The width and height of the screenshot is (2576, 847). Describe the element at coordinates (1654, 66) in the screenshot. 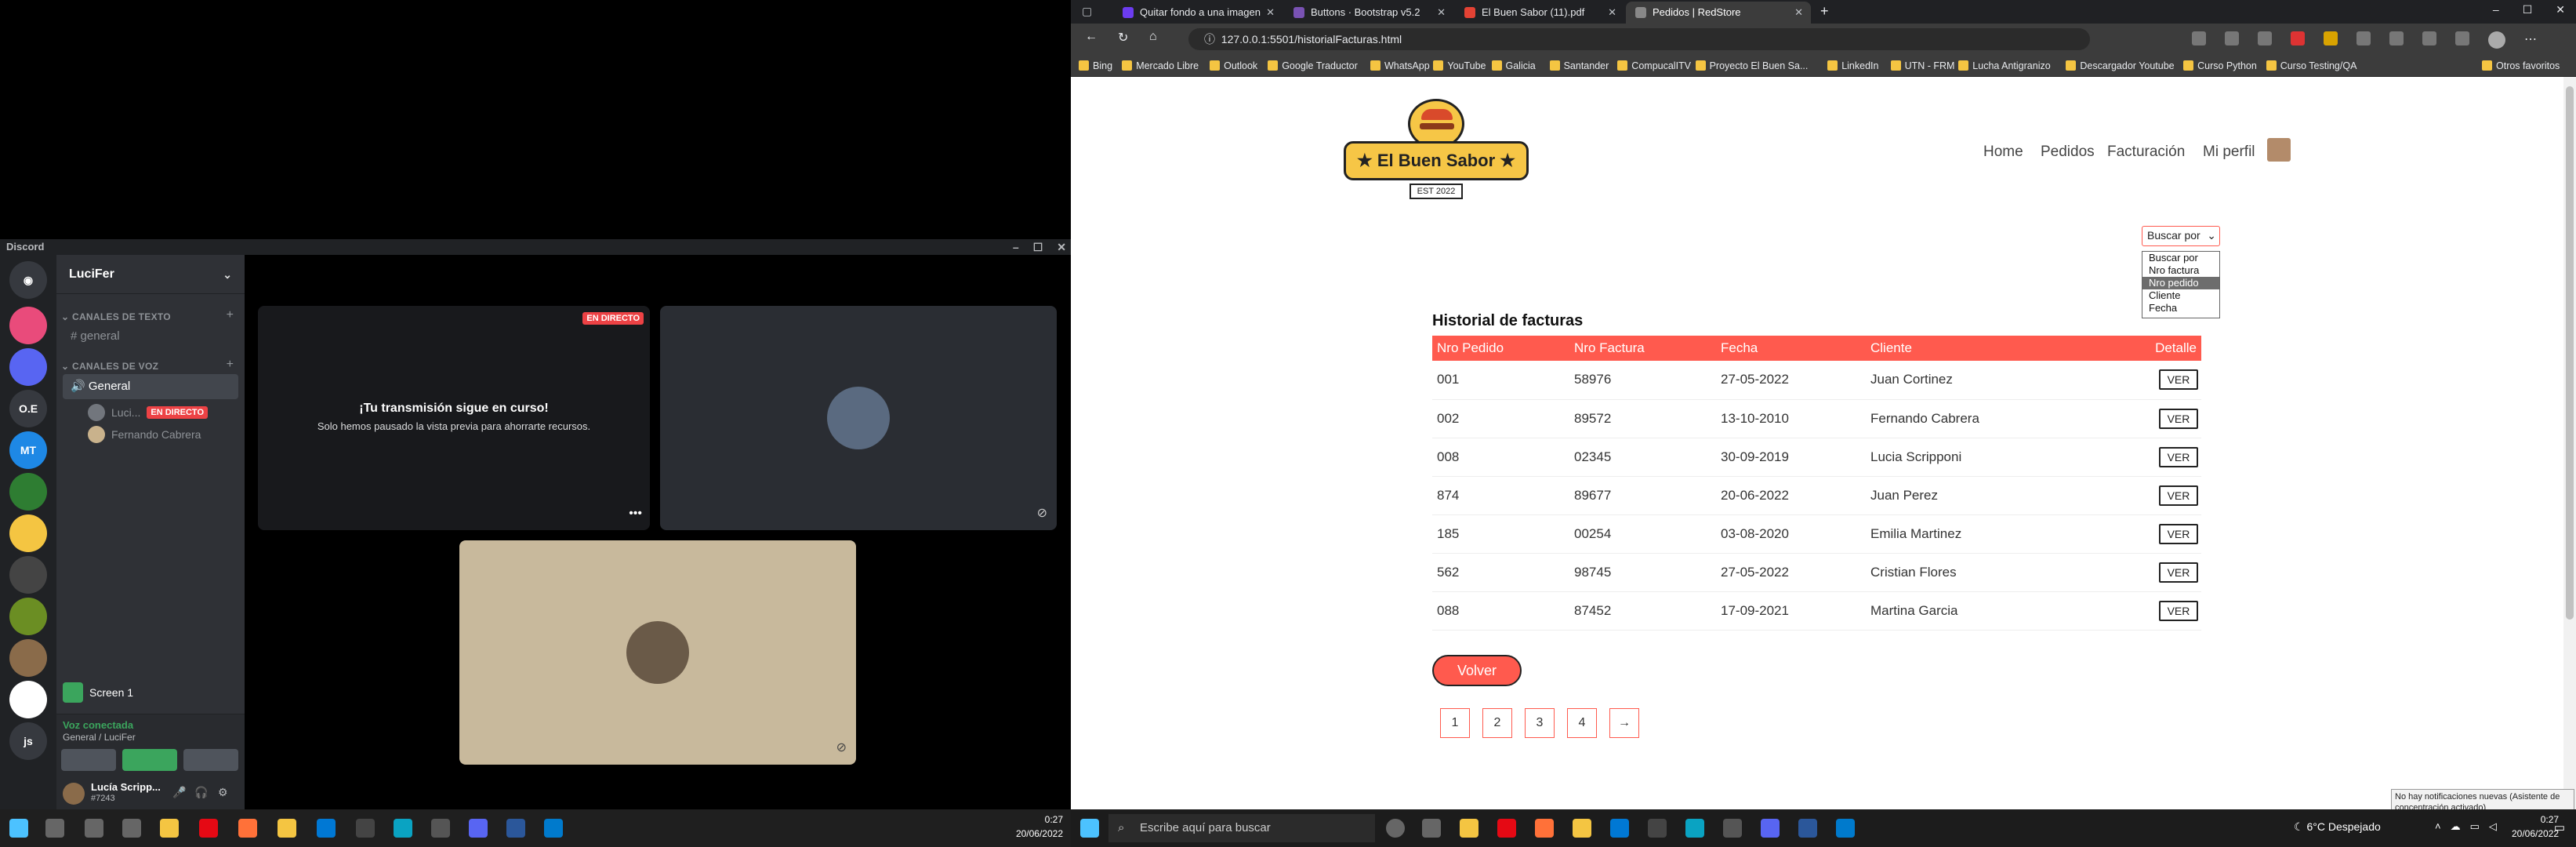

I see `bookmark-item: CompucalITV` at that location.